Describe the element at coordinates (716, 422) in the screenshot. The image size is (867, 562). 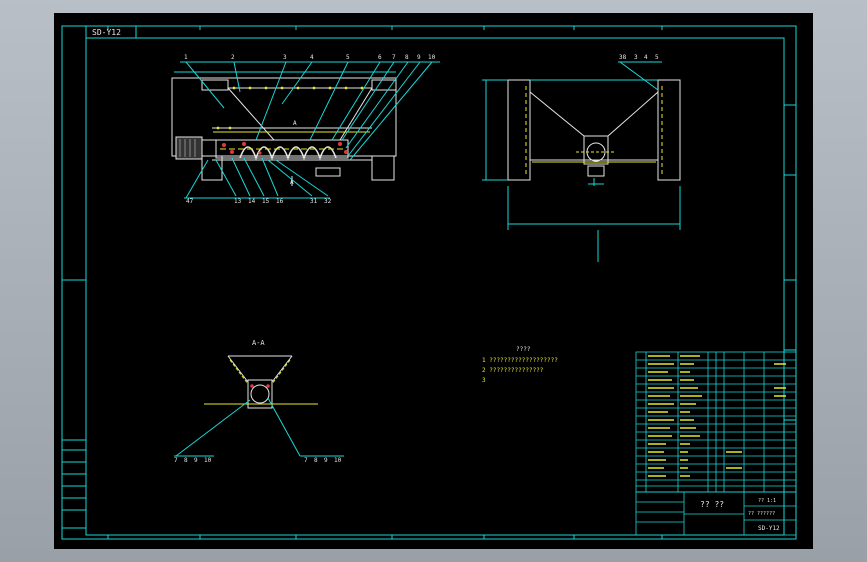
I see `parts-list` at that location.